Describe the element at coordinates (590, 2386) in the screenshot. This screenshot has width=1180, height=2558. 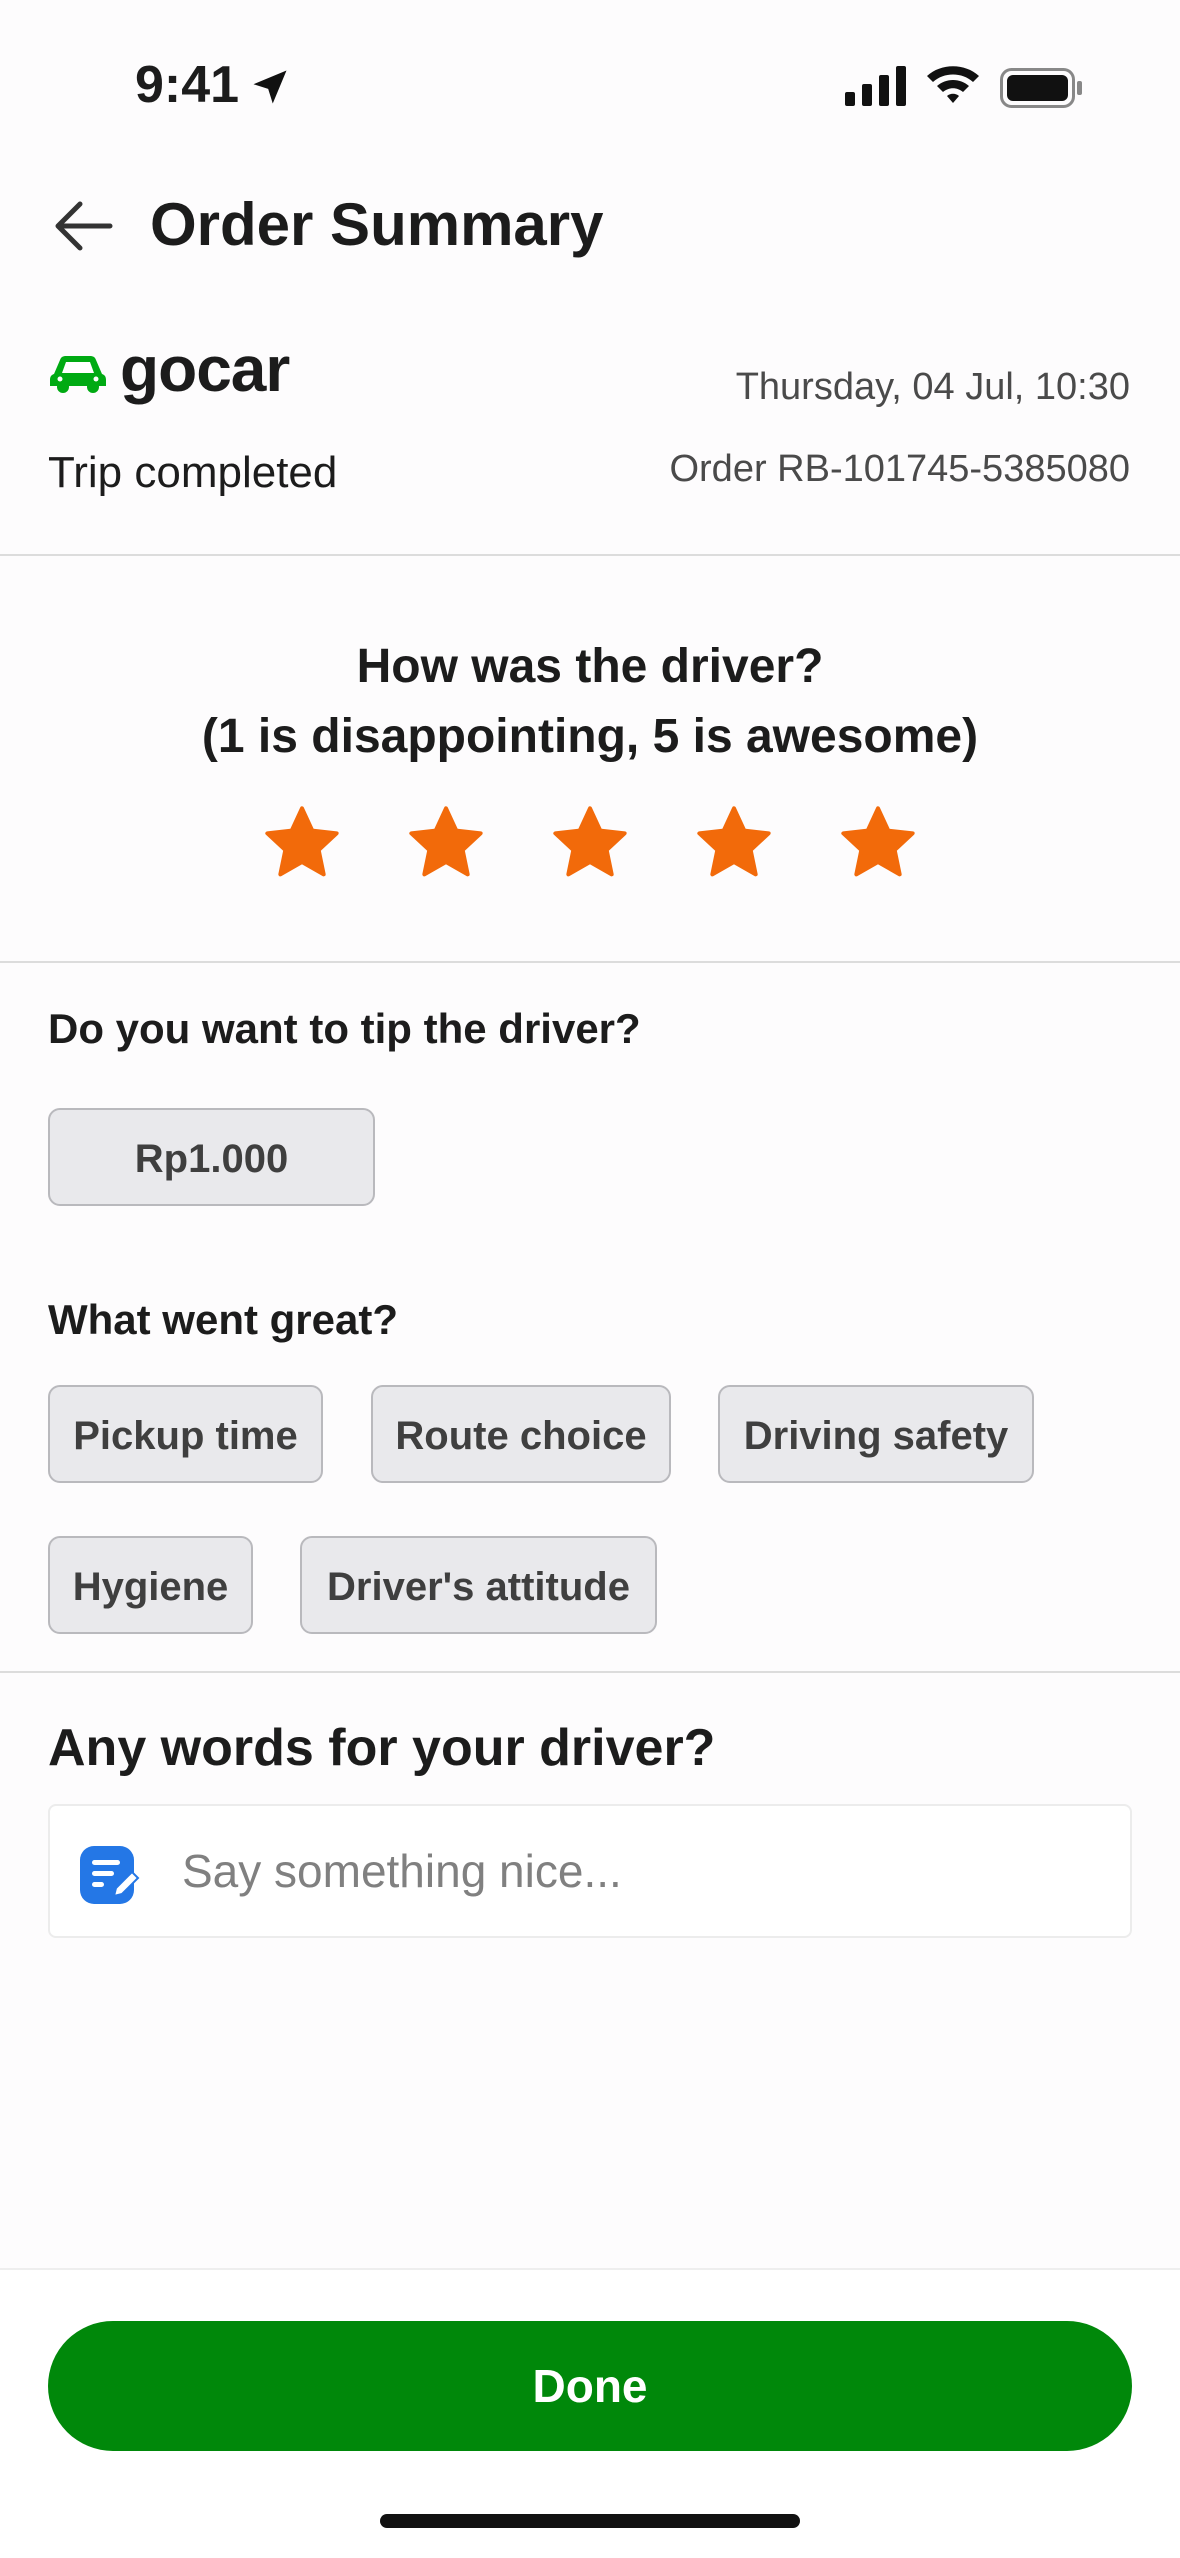
I see `done-button: Done` at that location.